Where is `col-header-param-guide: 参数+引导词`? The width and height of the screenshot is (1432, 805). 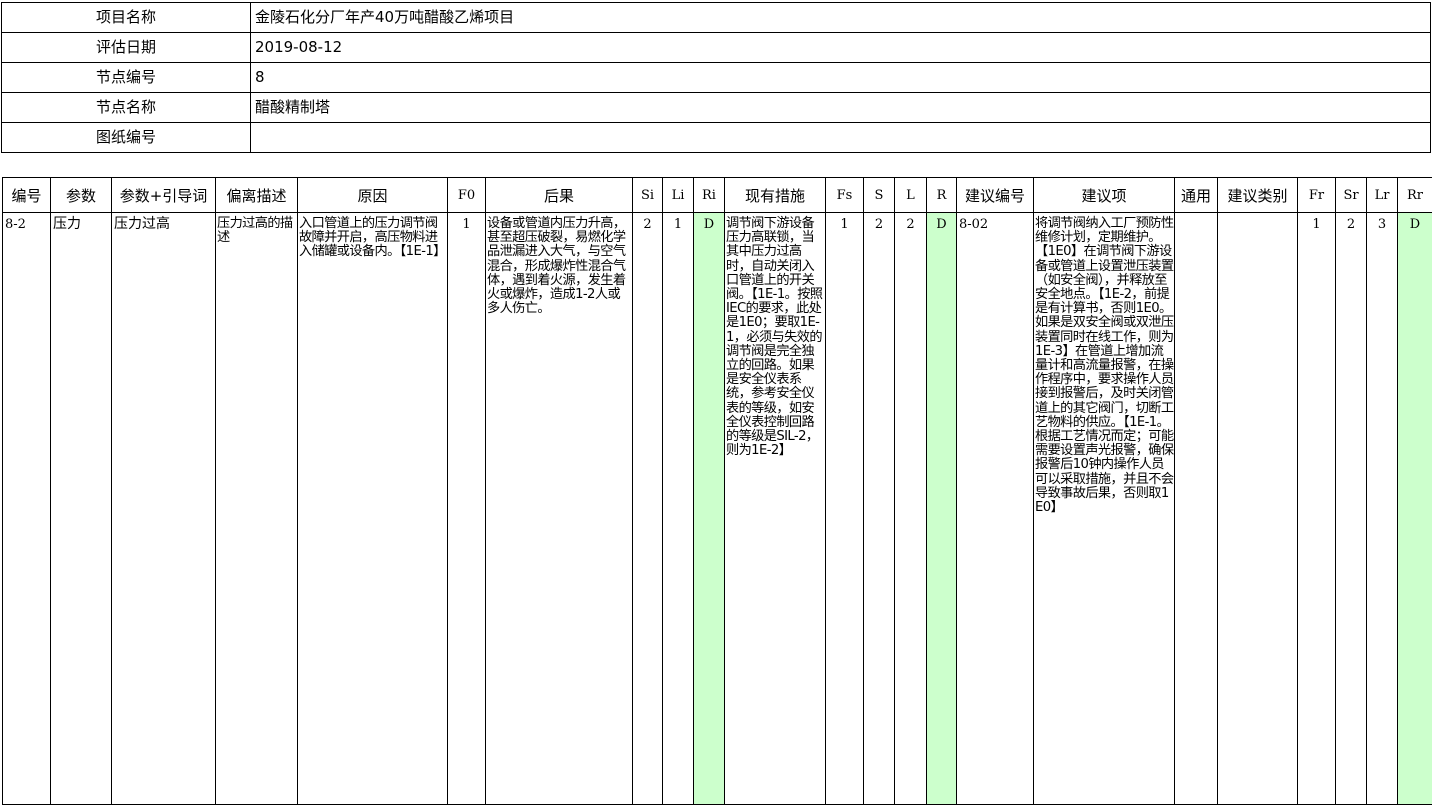 col-header-param-guide: 参数+引导词 is located at coordinates (164, 195).